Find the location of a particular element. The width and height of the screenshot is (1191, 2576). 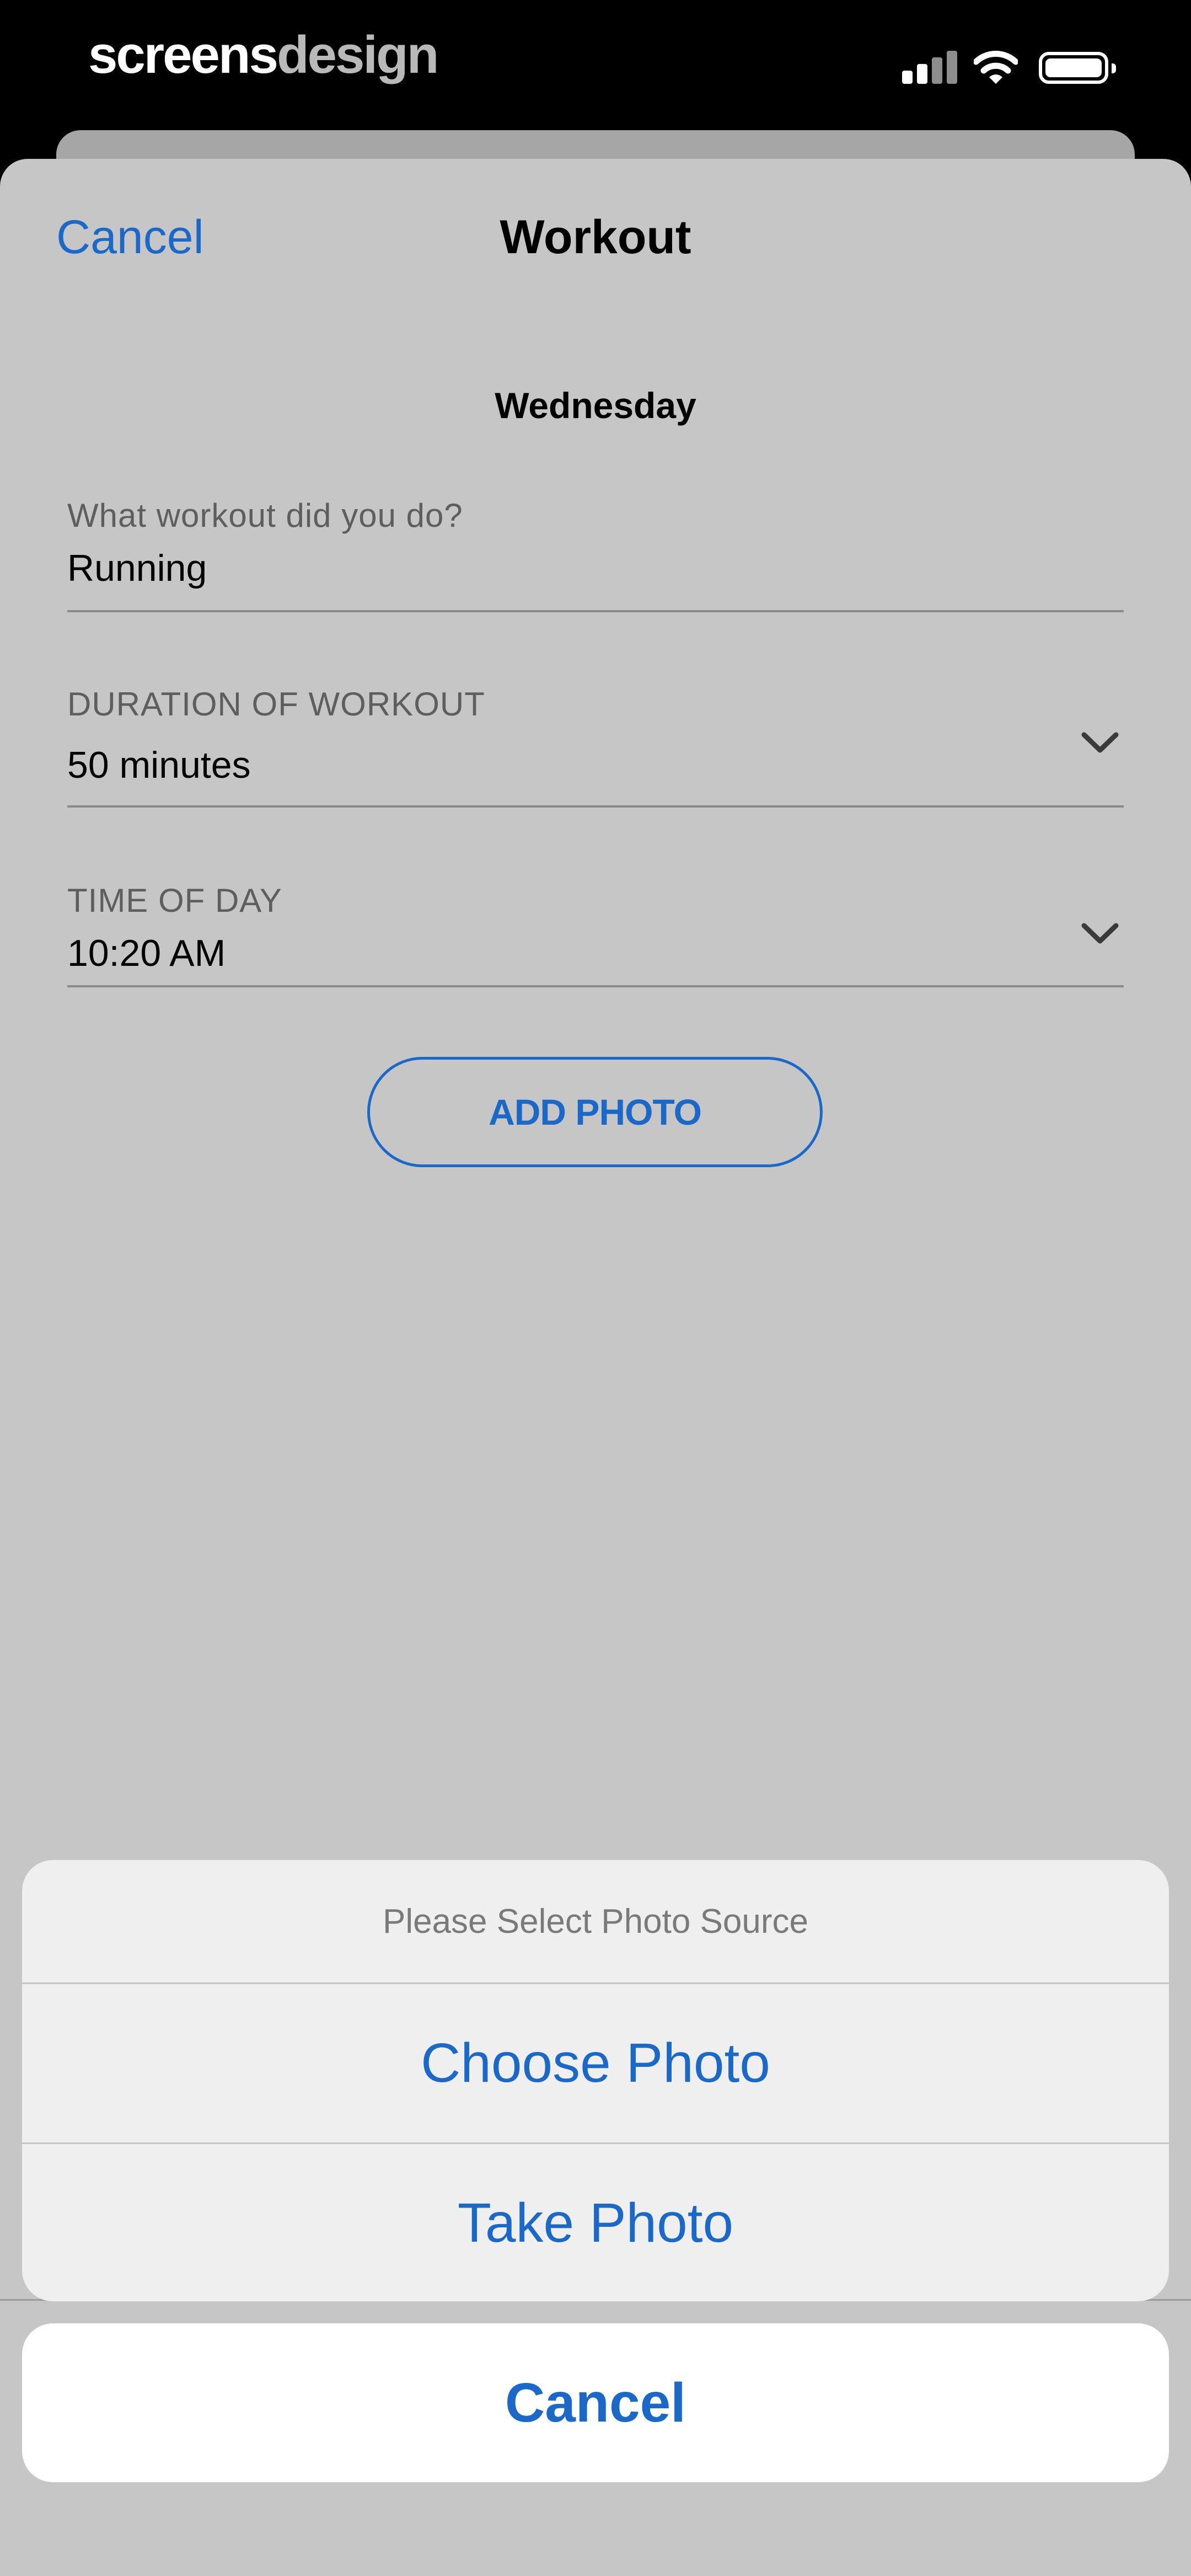

duration-value: 50 minutes is located at coordinates (159, 765).